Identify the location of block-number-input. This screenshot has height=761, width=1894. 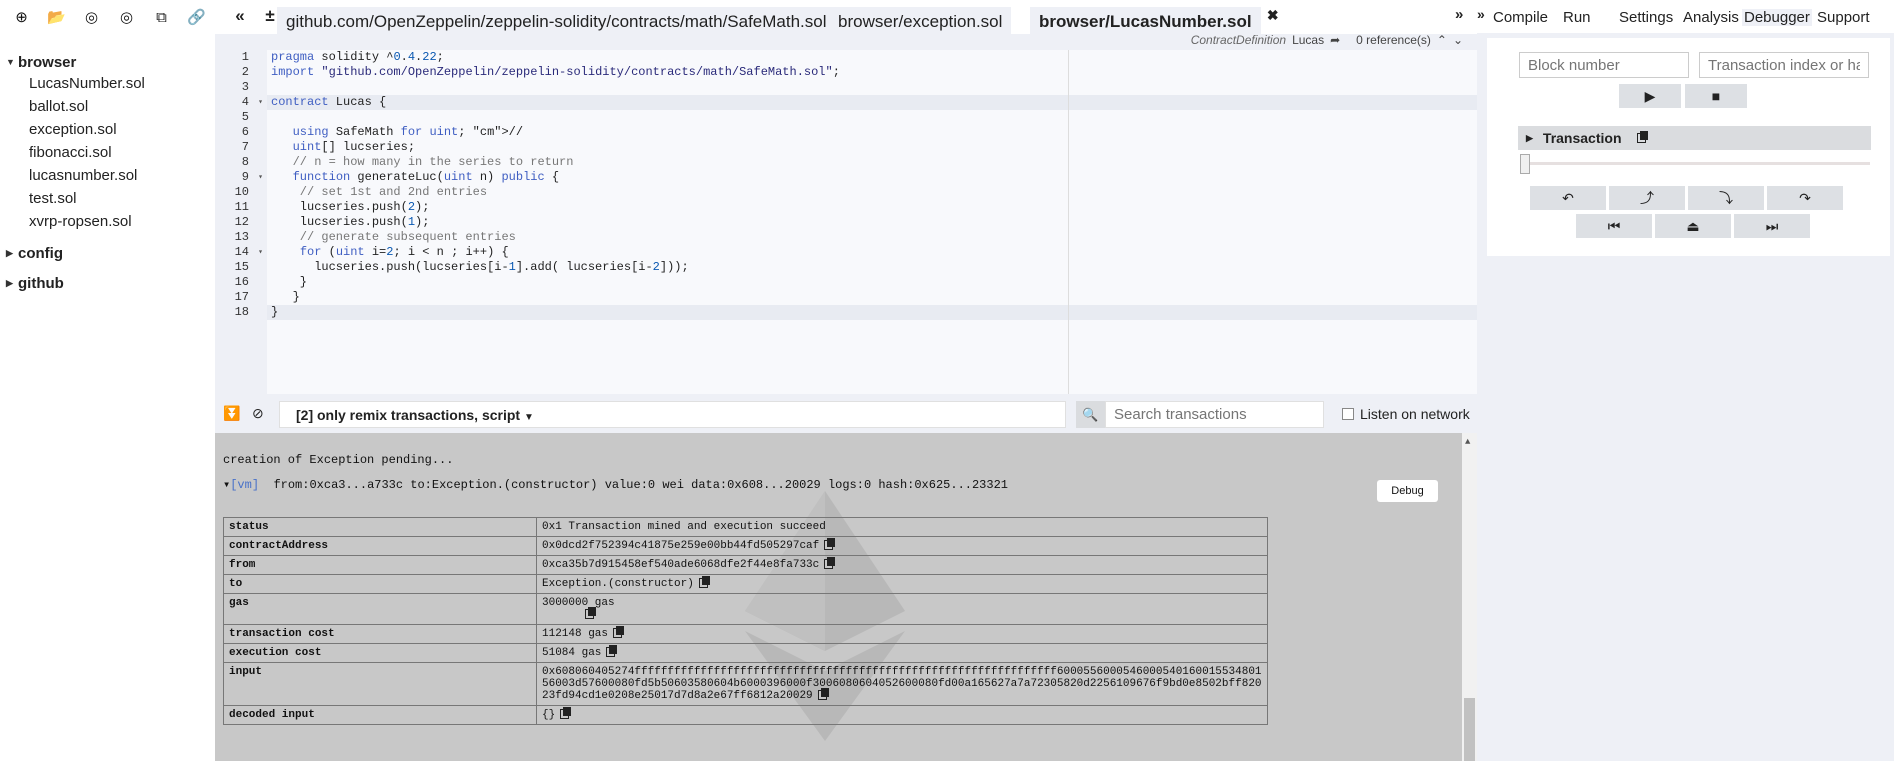
(1604, 65).